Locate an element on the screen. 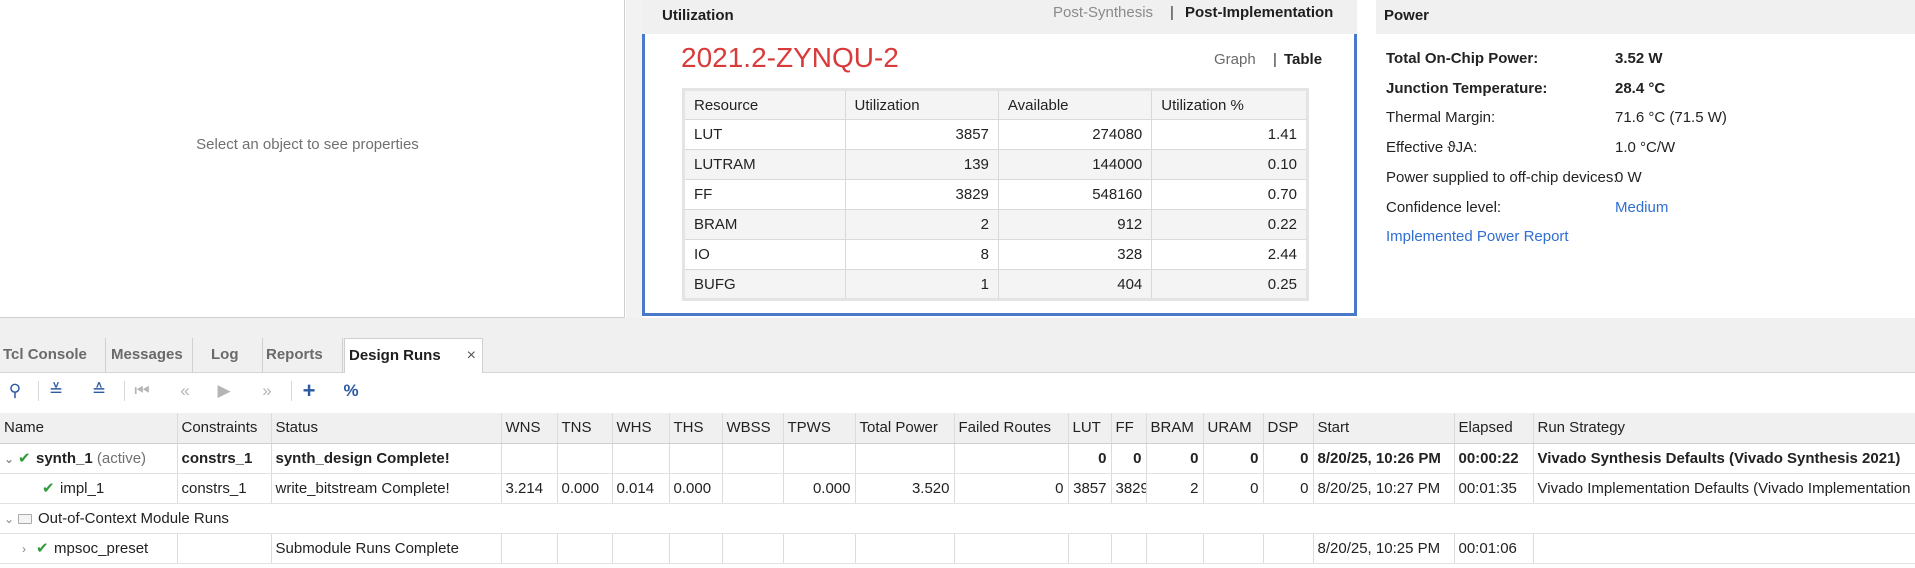 Image resolution: width=1915 pixels, height=568 pixels. run-name-cell: ⌄ ✔ synth_1 (active) is located at coordinates (89, 458).